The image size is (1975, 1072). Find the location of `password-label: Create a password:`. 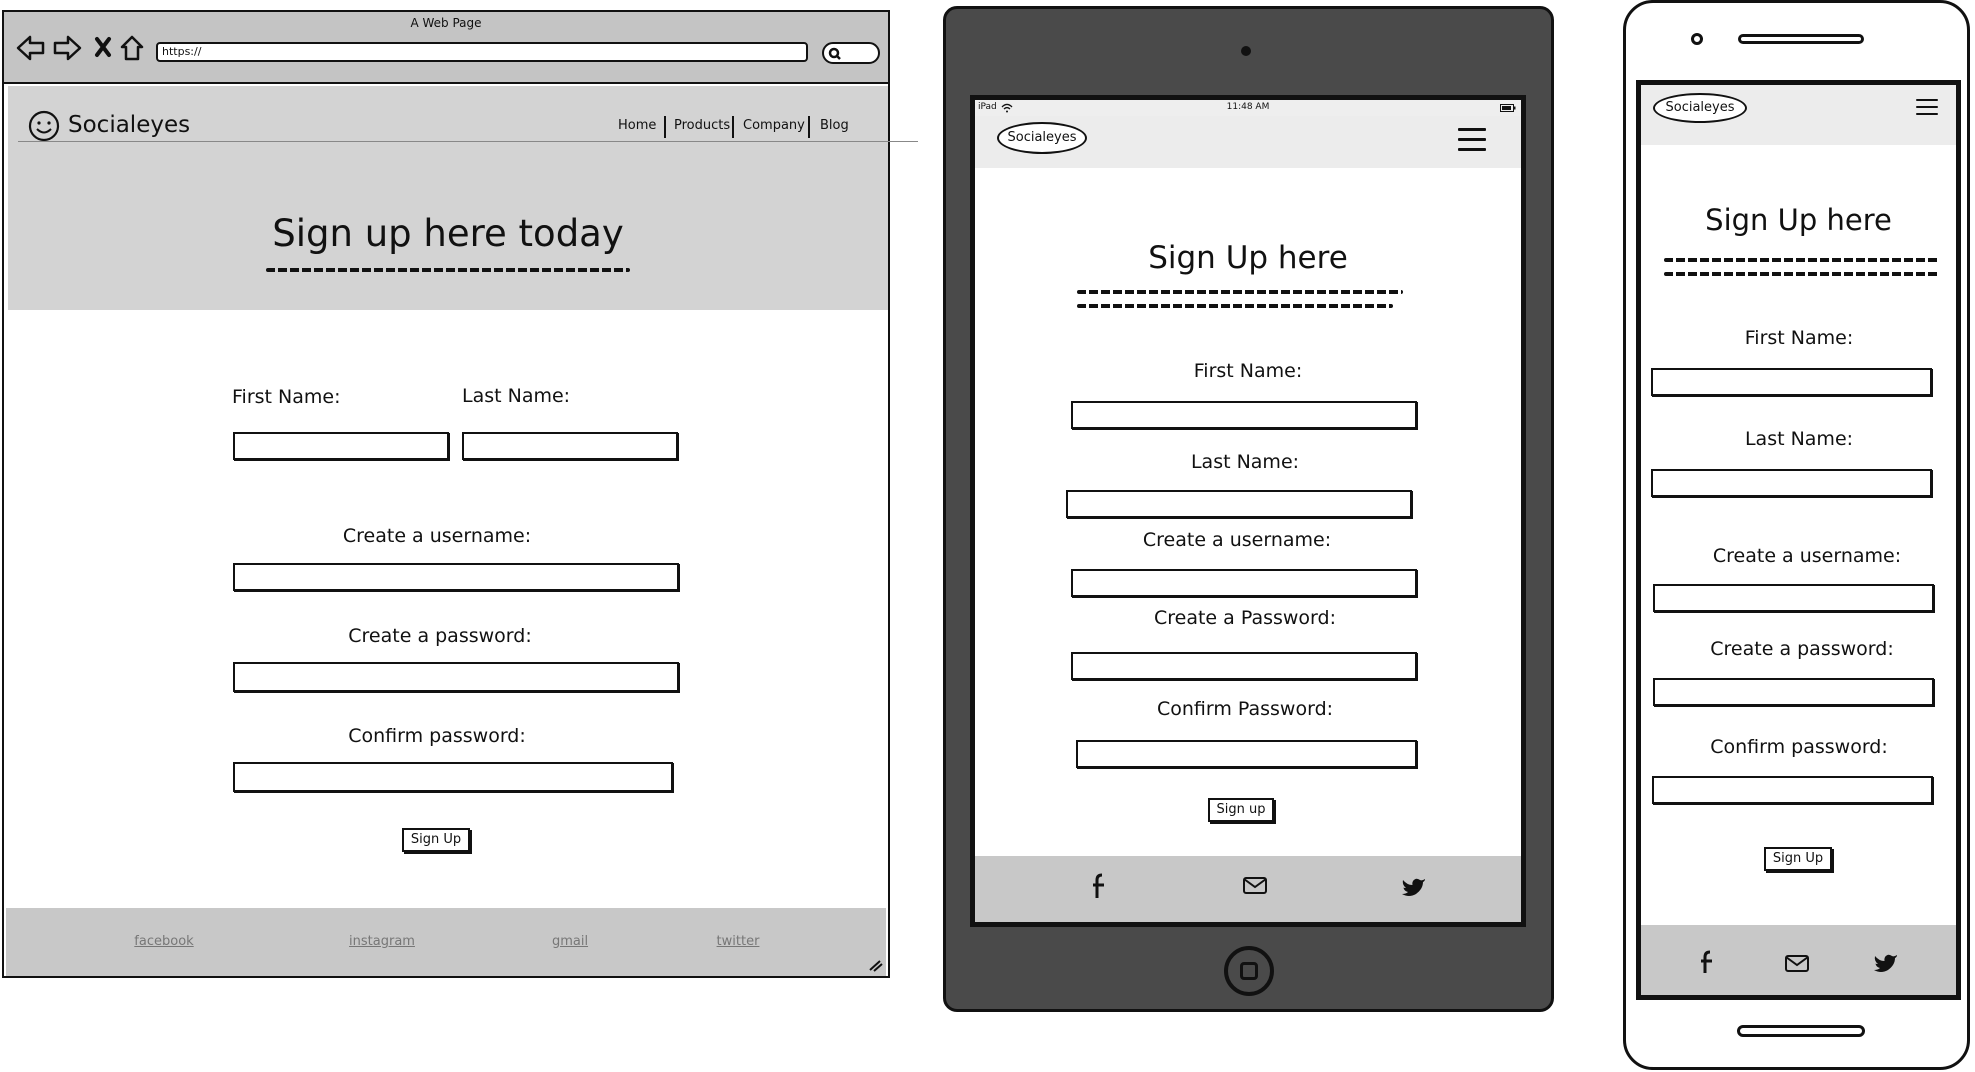

password-label: Create a password: is located at coordinates (440, 636).